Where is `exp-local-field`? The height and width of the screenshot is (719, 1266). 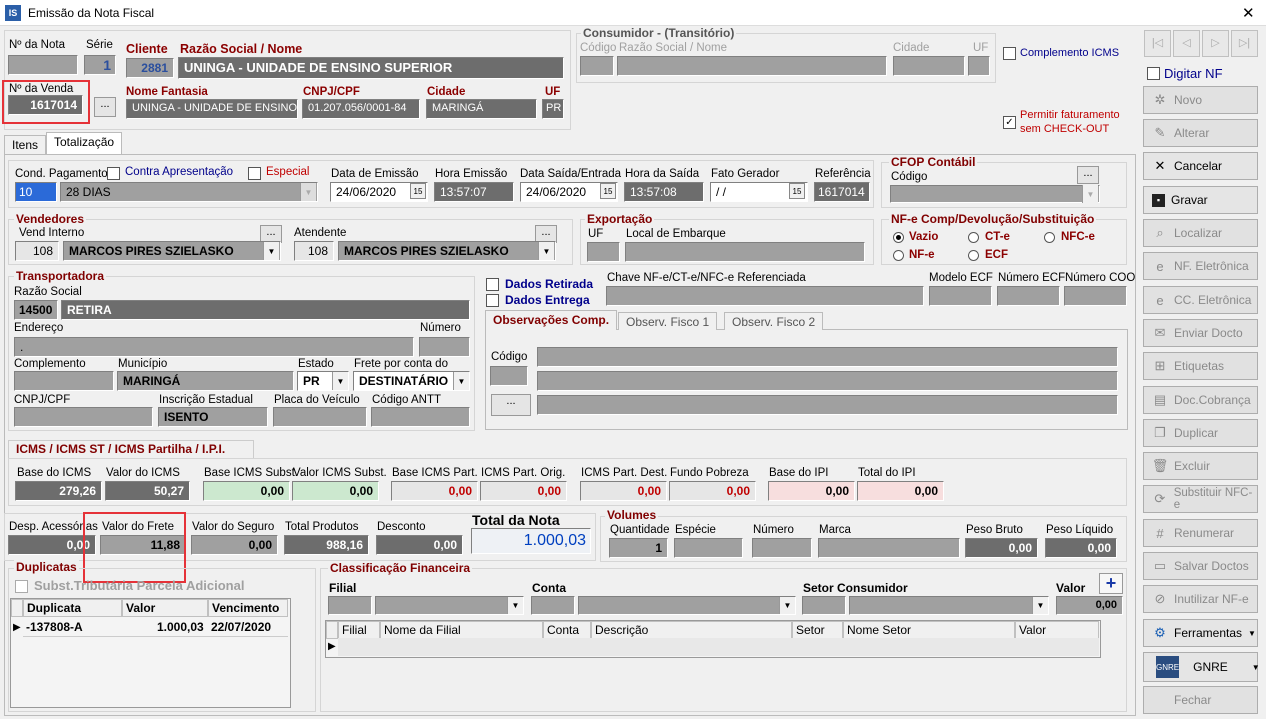 exp-local-field is located at coordinates (745, 252).